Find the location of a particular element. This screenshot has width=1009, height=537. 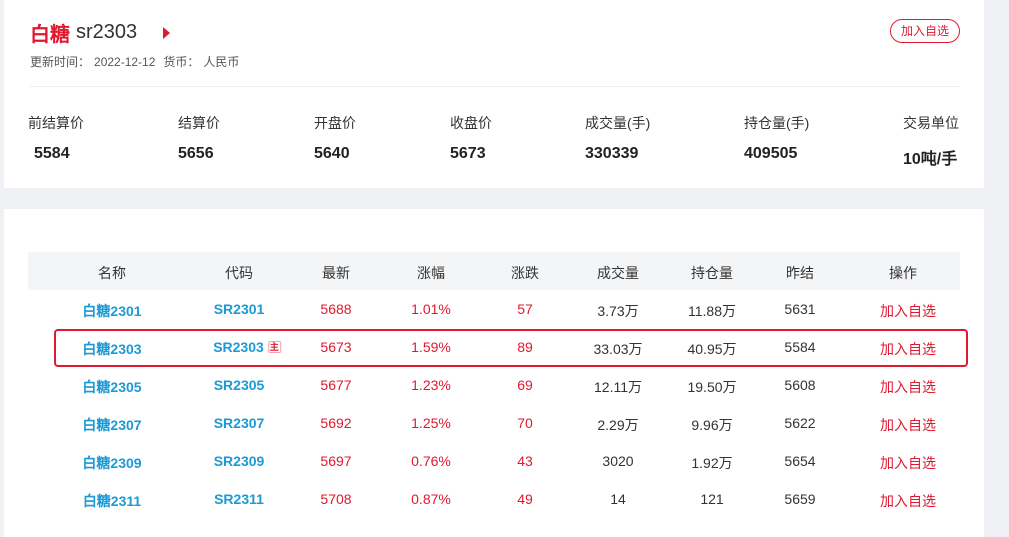

stat-label: 前结算价 is located at coordinates (56, 123).